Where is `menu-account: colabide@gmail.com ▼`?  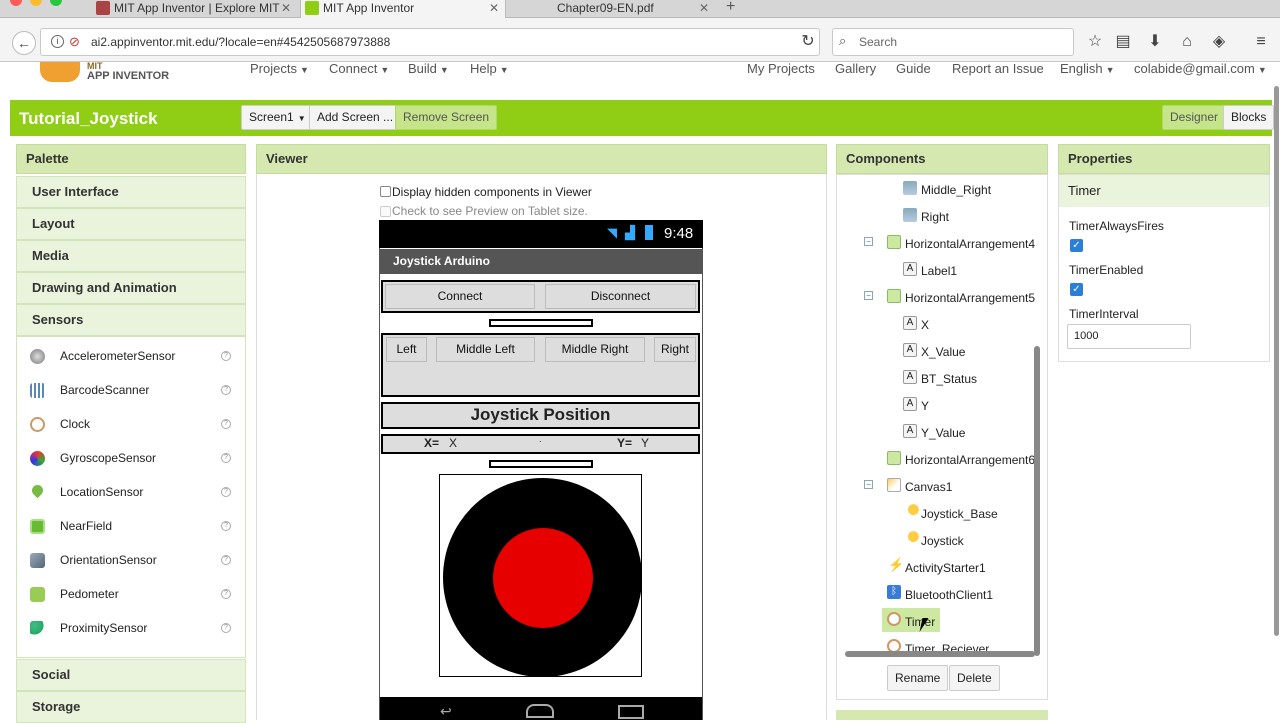 menu-account: colabide@gmail.com ▼ is located at coordinates (1200, 69).